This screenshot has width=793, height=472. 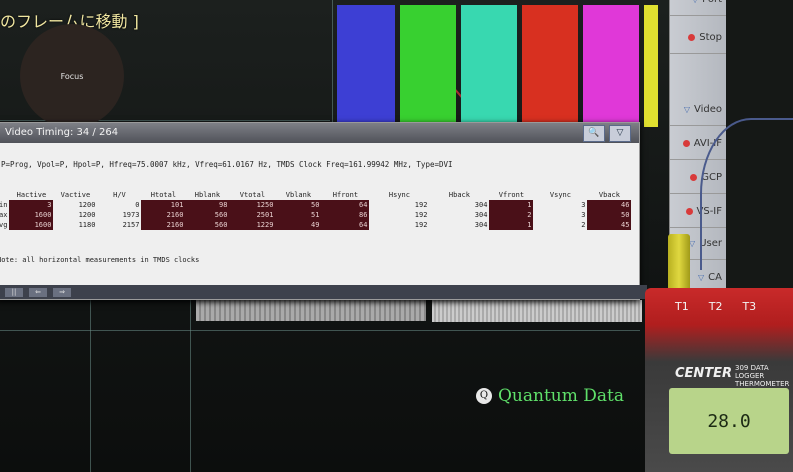 I want to click on grid-line, so click(x=90, y=386).